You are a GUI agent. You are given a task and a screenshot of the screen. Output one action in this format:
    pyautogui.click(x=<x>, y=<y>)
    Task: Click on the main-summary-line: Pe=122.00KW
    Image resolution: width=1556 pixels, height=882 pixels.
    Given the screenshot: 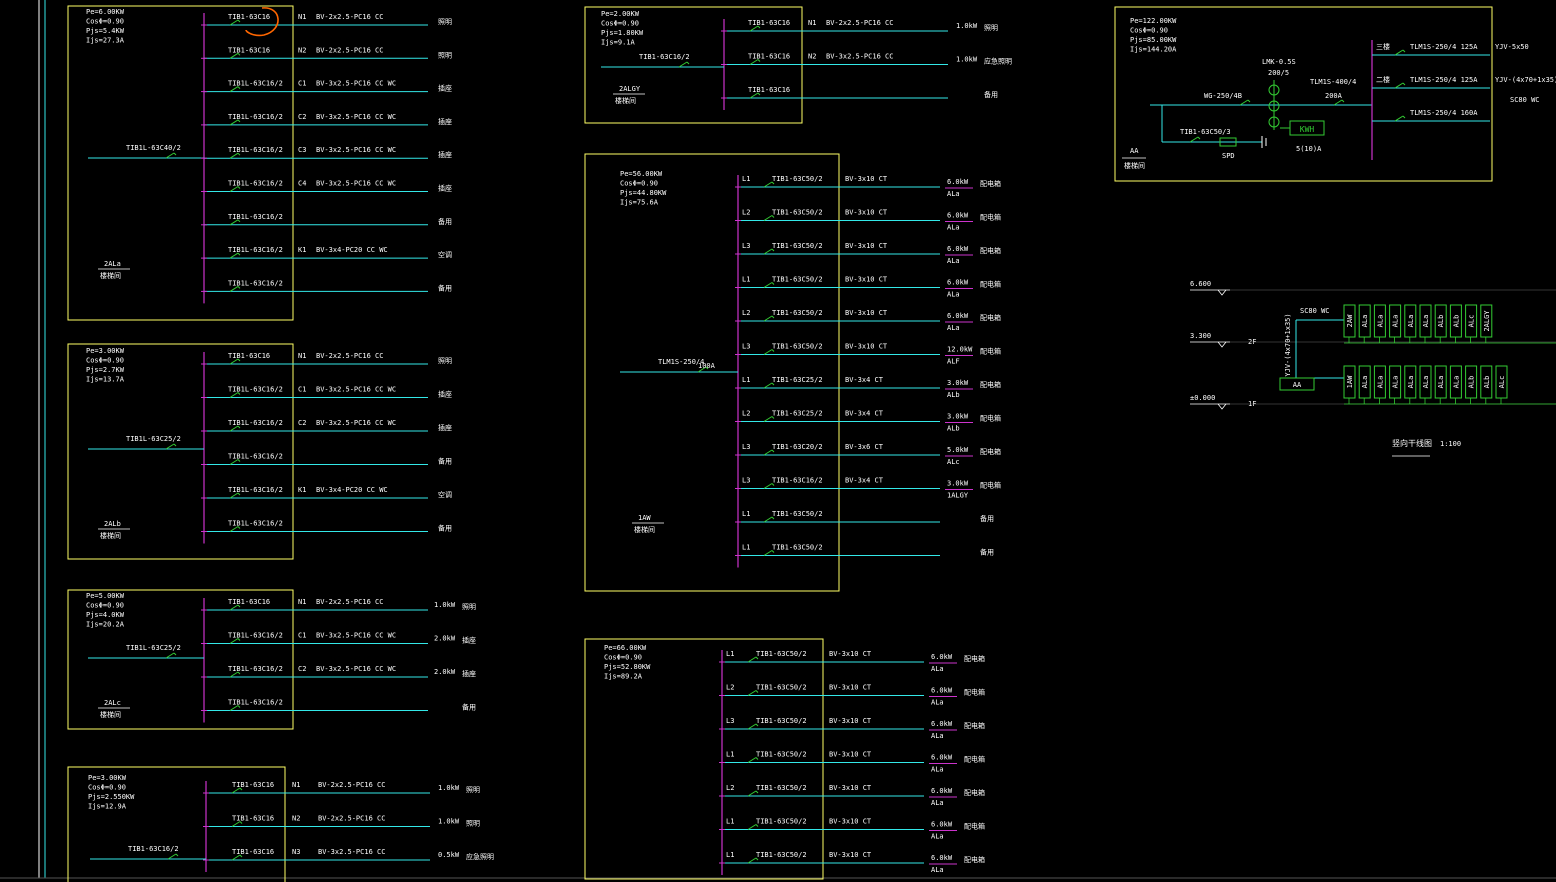 What is the action you would take?
    pyautogui.click(x=1153, y=21)
    